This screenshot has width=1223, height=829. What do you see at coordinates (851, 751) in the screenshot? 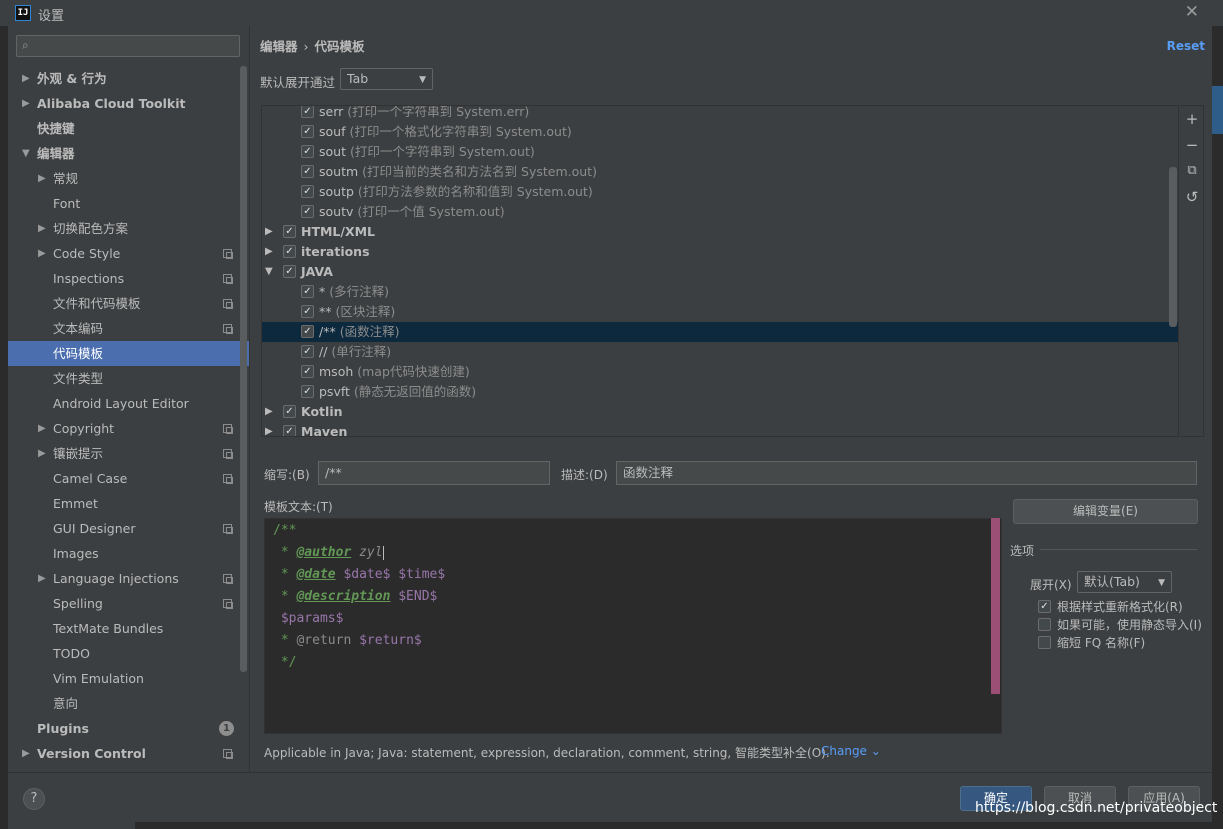
I see `change-context-link: Change ⌄` at bounding box center [851, 751].